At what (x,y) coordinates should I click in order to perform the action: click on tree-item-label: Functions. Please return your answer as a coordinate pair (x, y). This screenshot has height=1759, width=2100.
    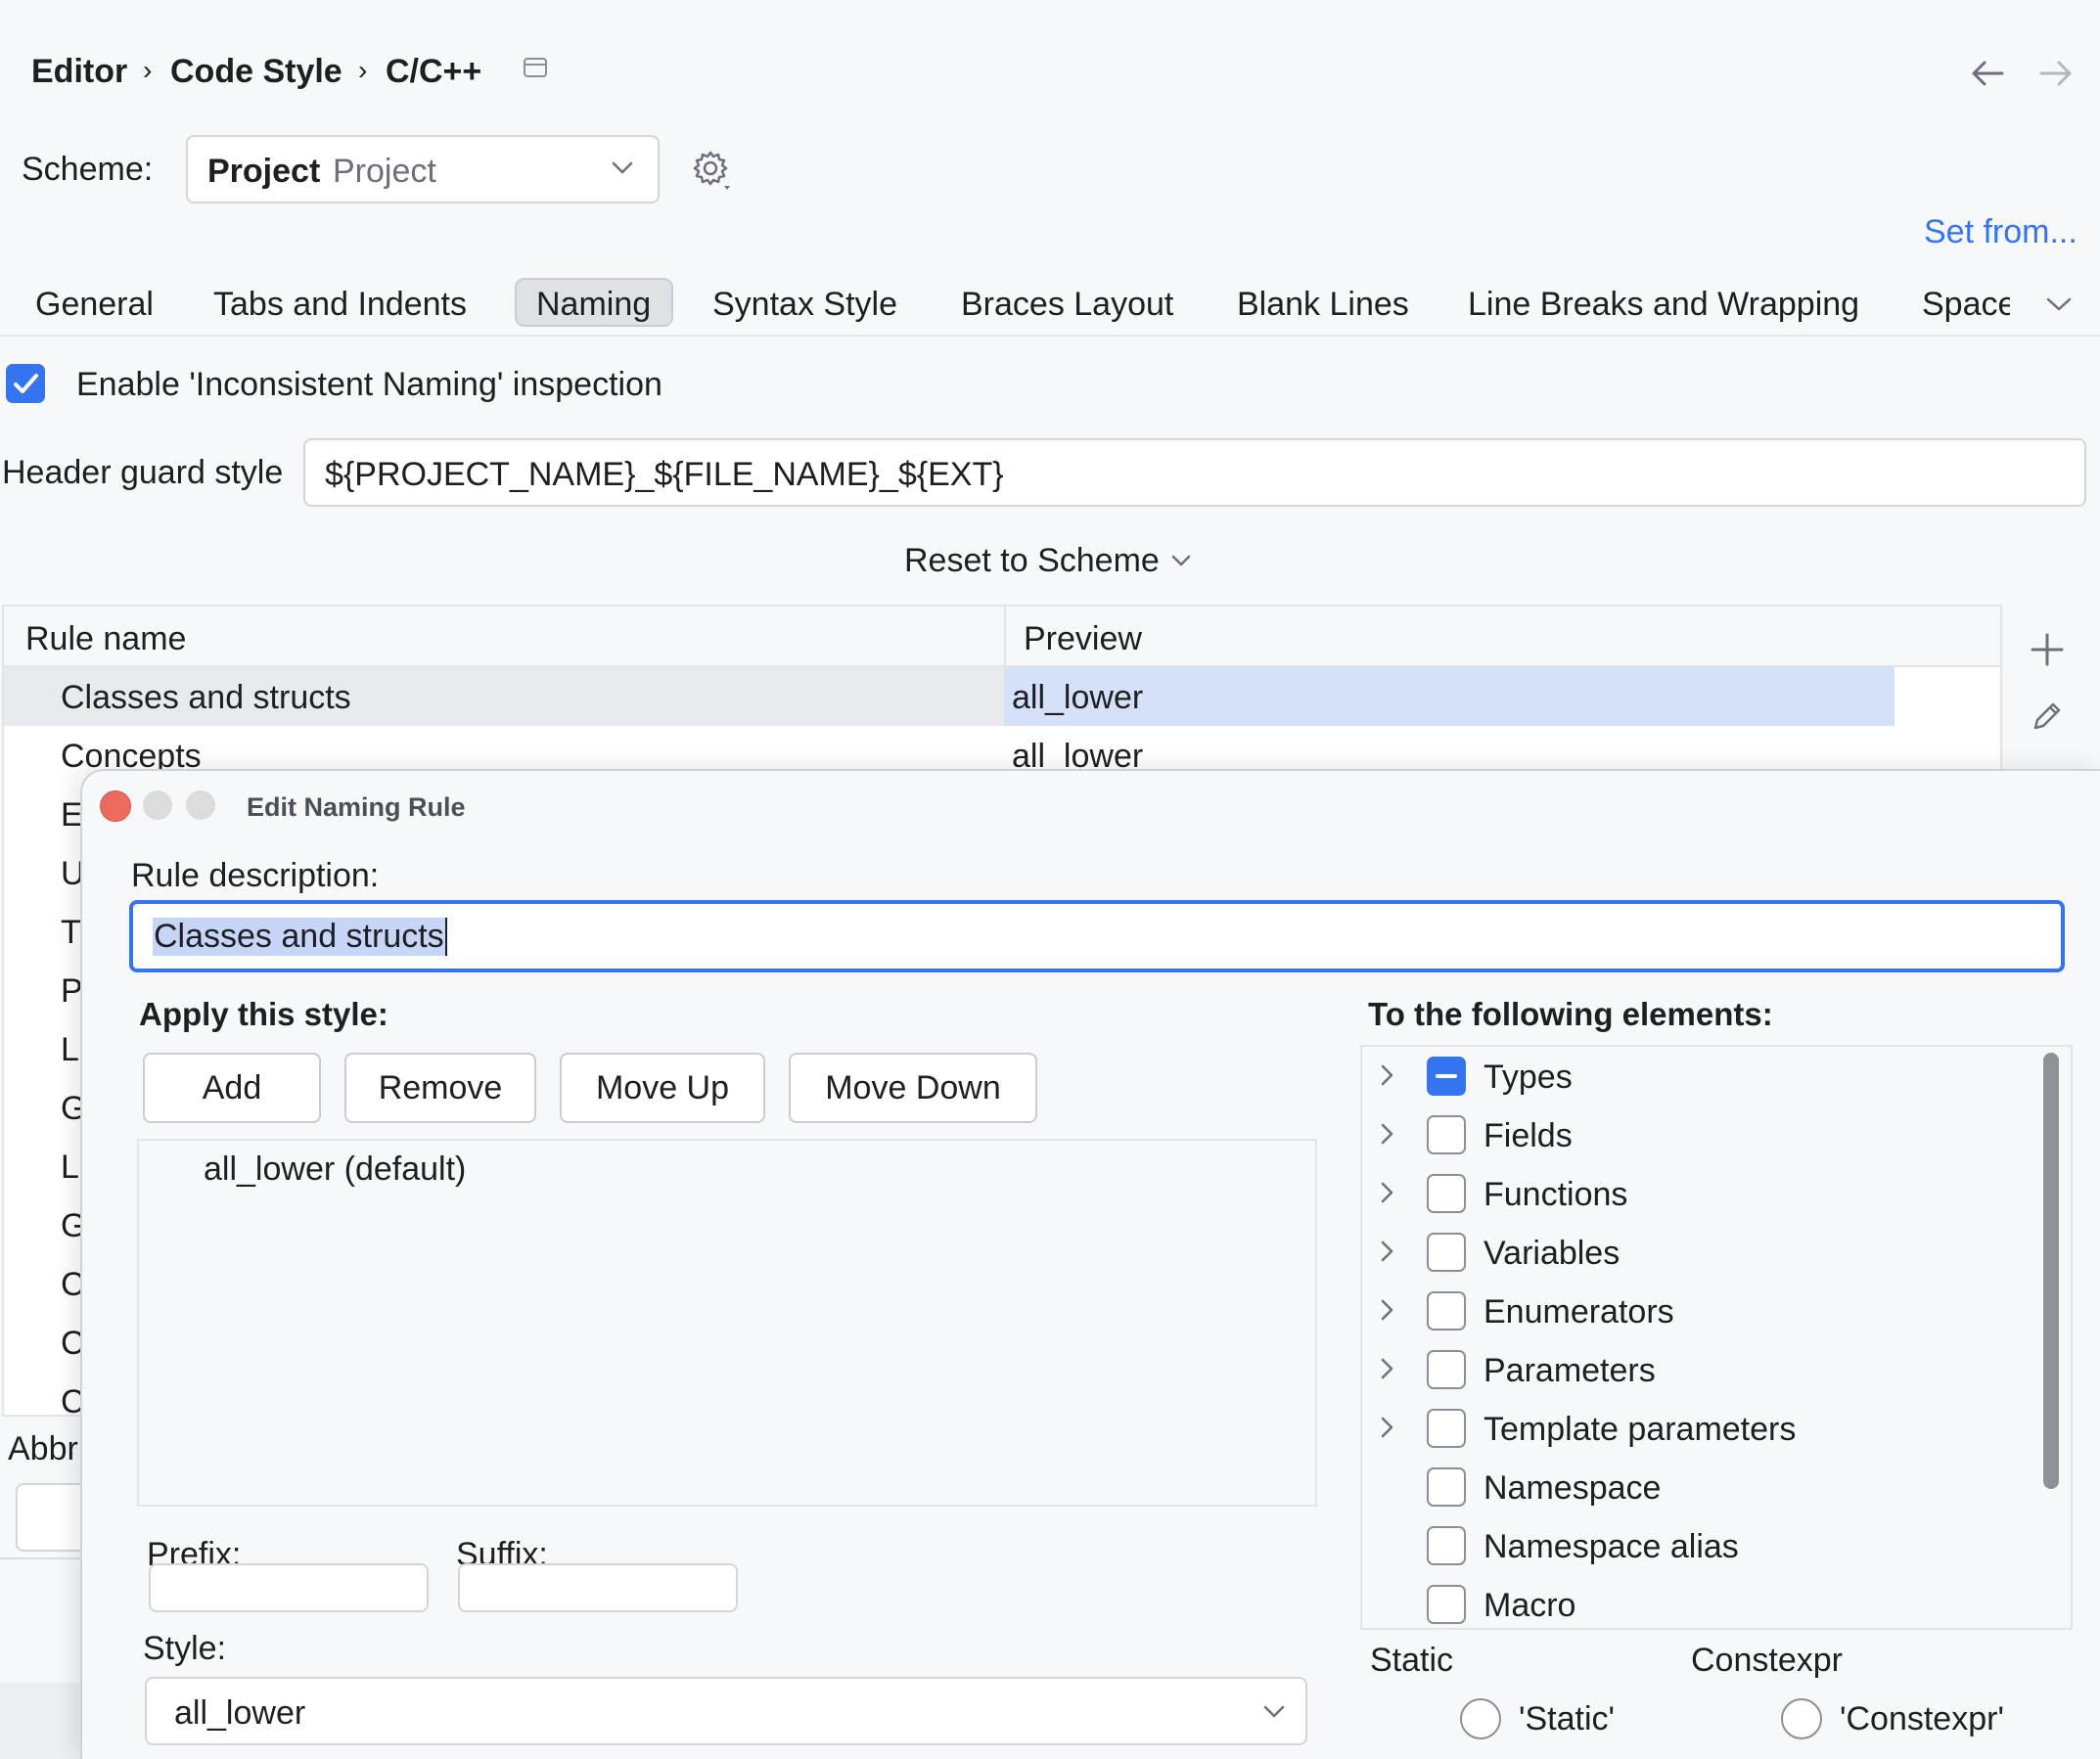
    Looking at the image, I should click on (1555, 1195).